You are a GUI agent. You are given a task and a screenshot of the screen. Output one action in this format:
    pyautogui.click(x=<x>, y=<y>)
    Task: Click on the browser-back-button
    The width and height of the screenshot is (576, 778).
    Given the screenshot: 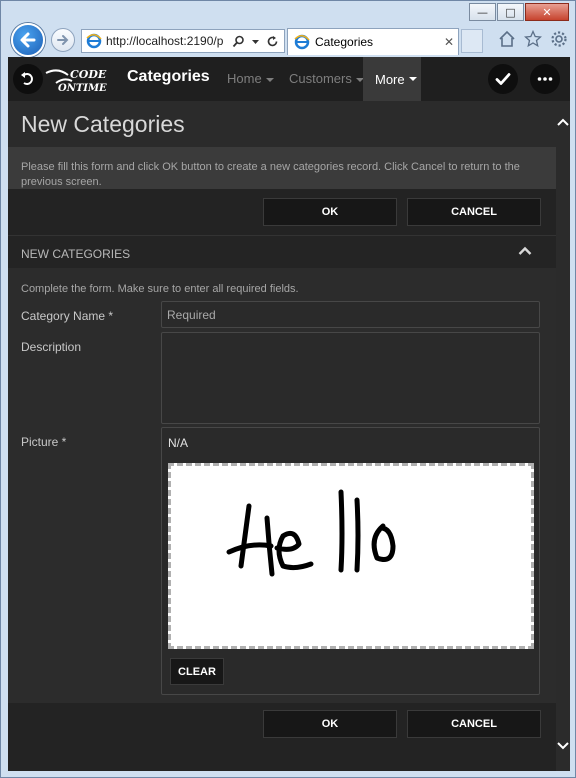 What is the action you would take?
    pyautogui.click(x=28, y=40)
    